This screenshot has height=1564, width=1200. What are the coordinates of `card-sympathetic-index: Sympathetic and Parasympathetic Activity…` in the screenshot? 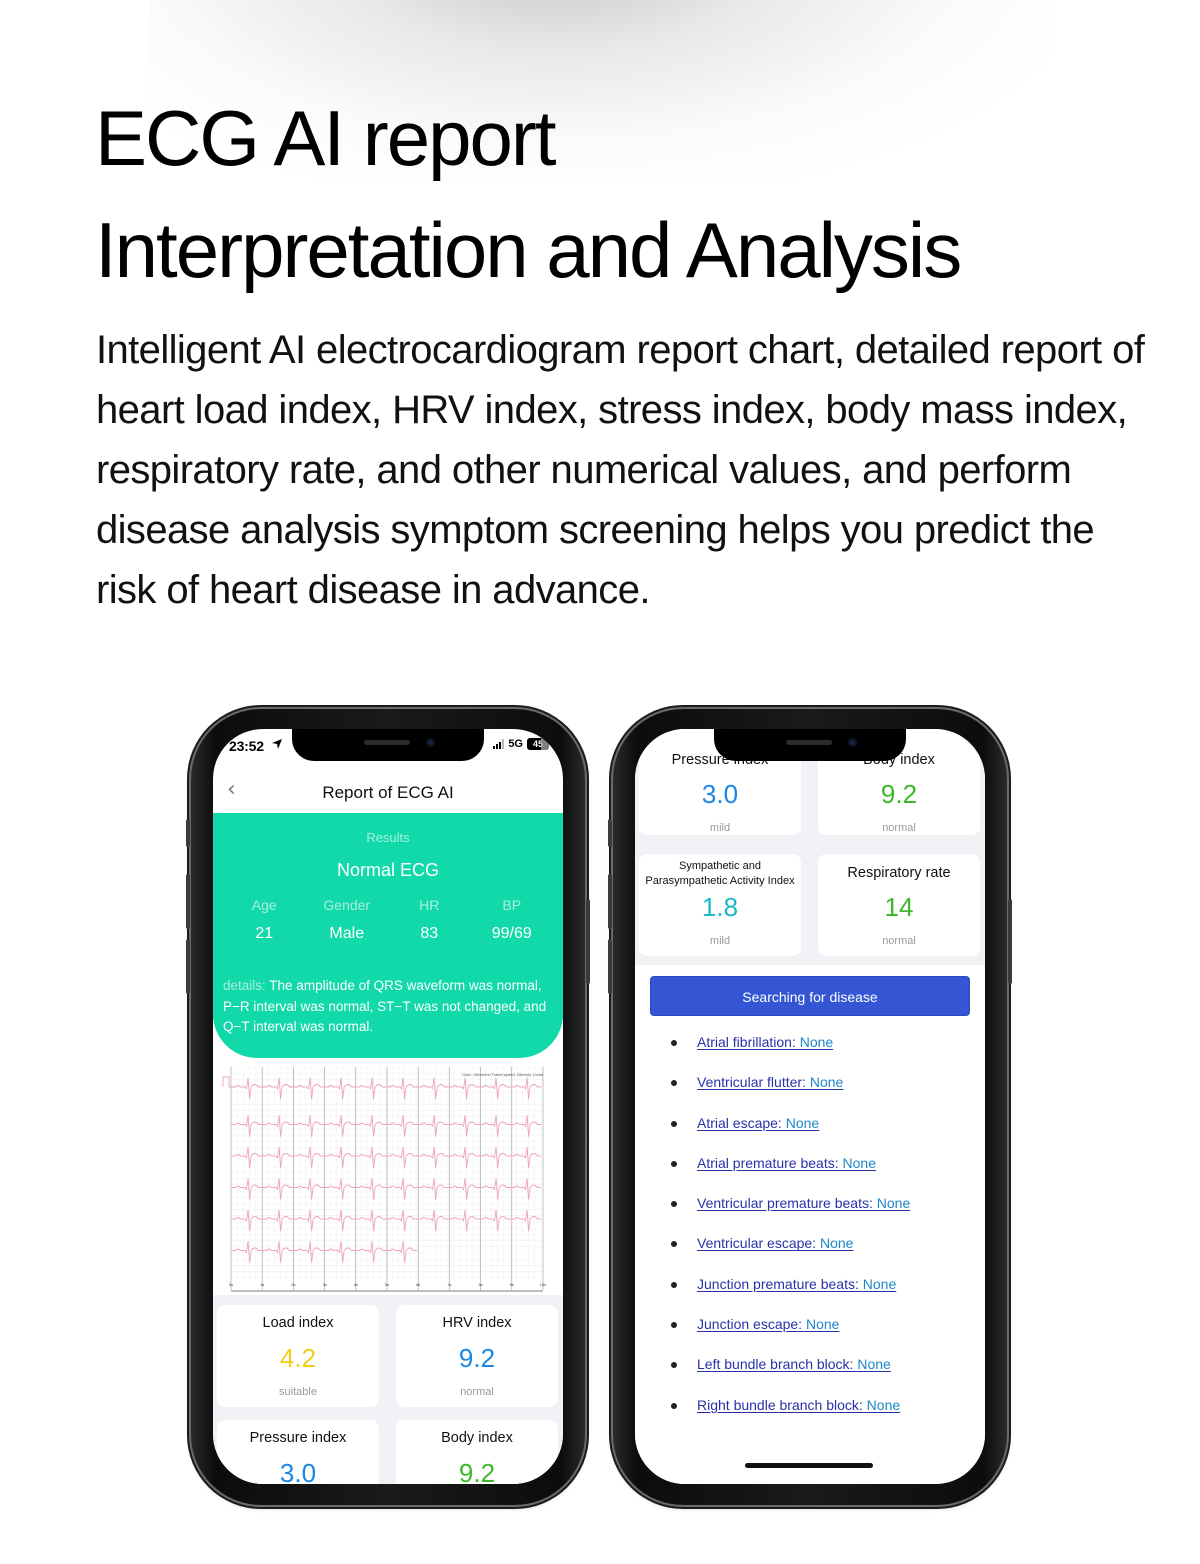 It's located at (720, 905).